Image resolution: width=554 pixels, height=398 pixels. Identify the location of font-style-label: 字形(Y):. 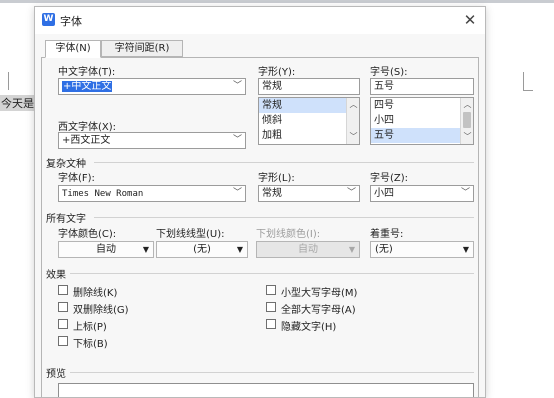
(277, 72).